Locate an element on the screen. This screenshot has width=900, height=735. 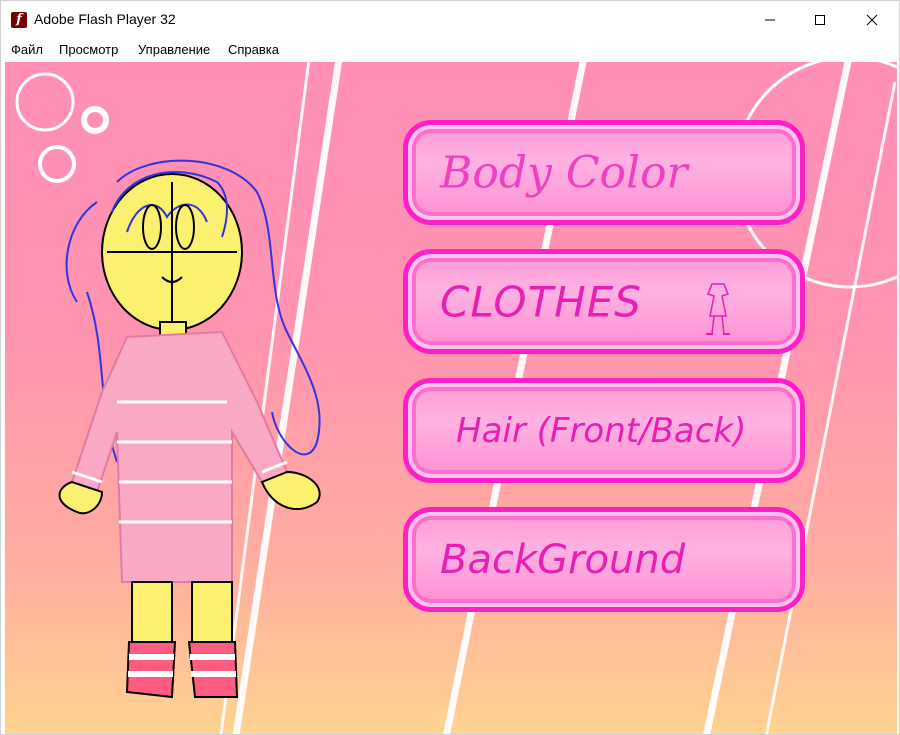
body-color-button: Body Color is located at coordinates (604, 172).